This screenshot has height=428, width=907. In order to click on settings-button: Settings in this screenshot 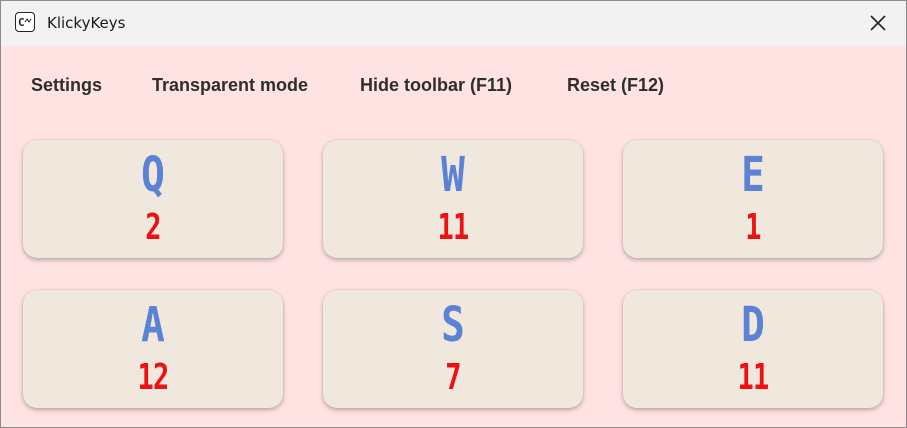, I will do `click(66, 85)`.